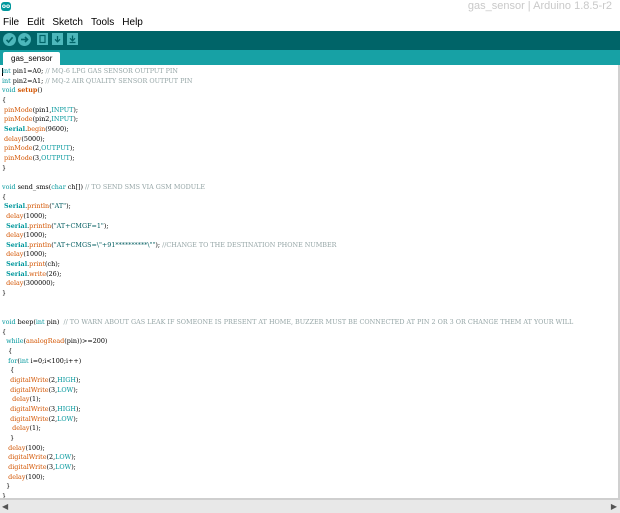  I want to click on open-icon, so click(57, 39).